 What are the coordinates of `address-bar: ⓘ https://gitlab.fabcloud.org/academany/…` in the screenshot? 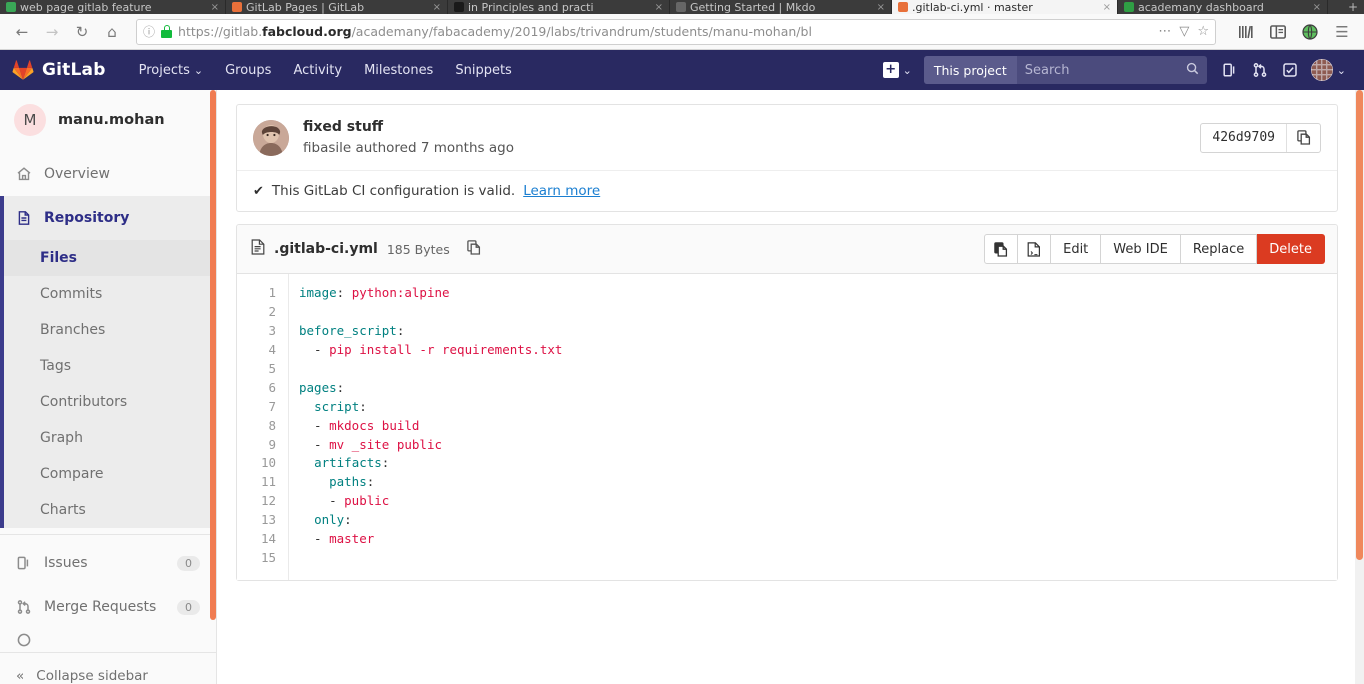 It's located at (676, 31).